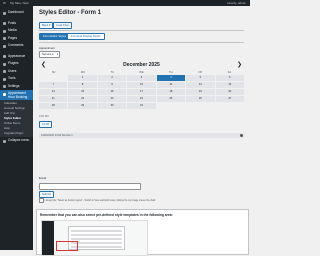 The height and width of the screenshot is (256, 320). I want to click on template-preview-image, so click(94, 238).